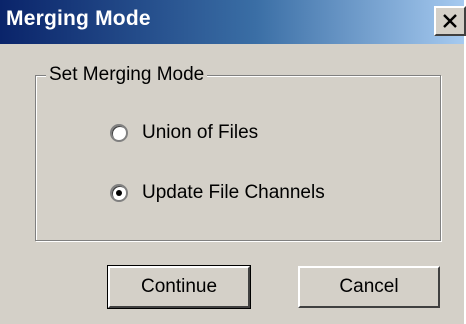 The width and height of the screenshot is (466, 324). I want to click on radio-label-union: Union of Files, so click(200, 132).